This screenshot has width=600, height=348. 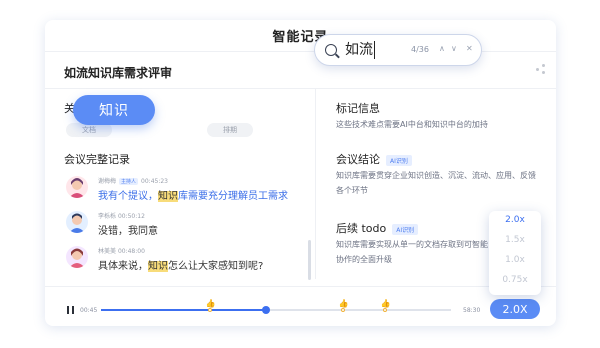 I want to click on transcript-message: 没错，我同意, so click(x=128, y=229).